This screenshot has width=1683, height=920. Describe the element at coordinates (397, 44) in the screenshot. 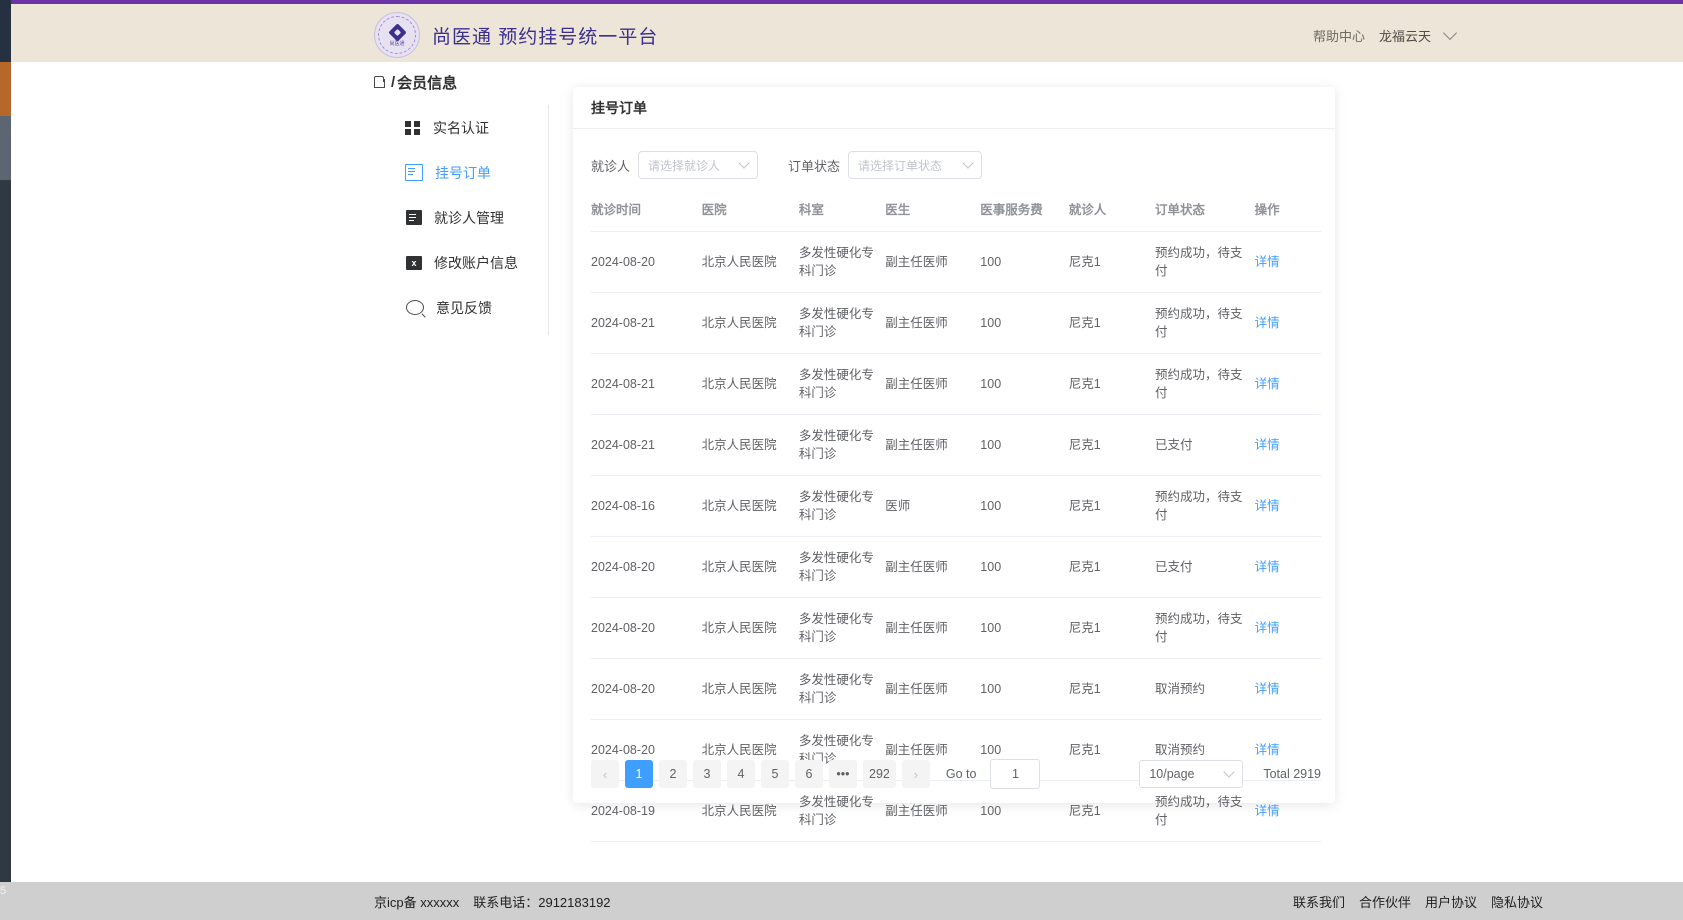

I see `logo-text: 尚医通` at that location.